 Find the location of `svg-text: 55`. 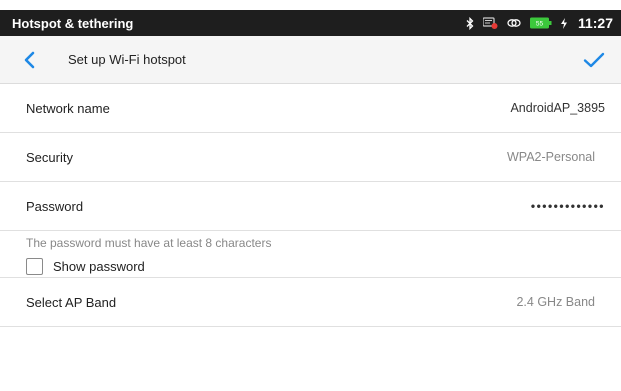

svg-text: 55 is located at coordinates (540, 24).